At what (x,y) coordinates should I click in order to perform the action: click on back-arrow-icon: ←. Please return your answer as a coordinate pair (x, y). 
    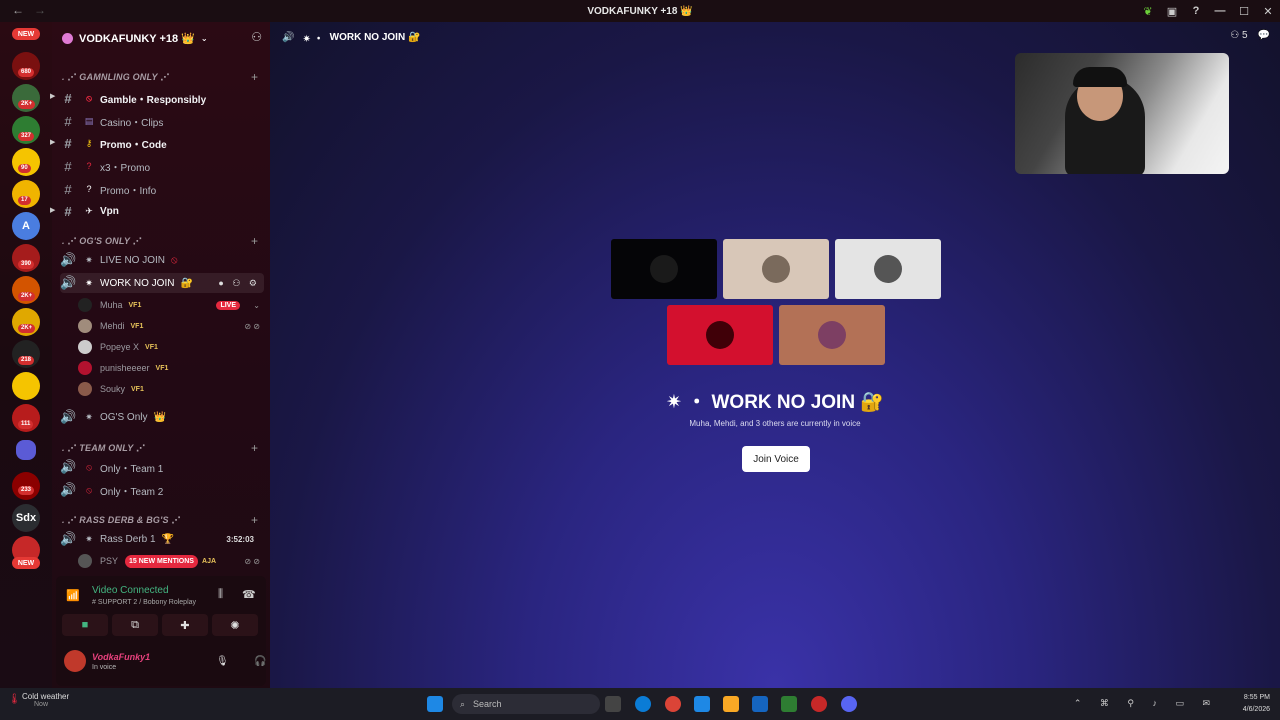
    Looking at the image, I should click on (18, 10).